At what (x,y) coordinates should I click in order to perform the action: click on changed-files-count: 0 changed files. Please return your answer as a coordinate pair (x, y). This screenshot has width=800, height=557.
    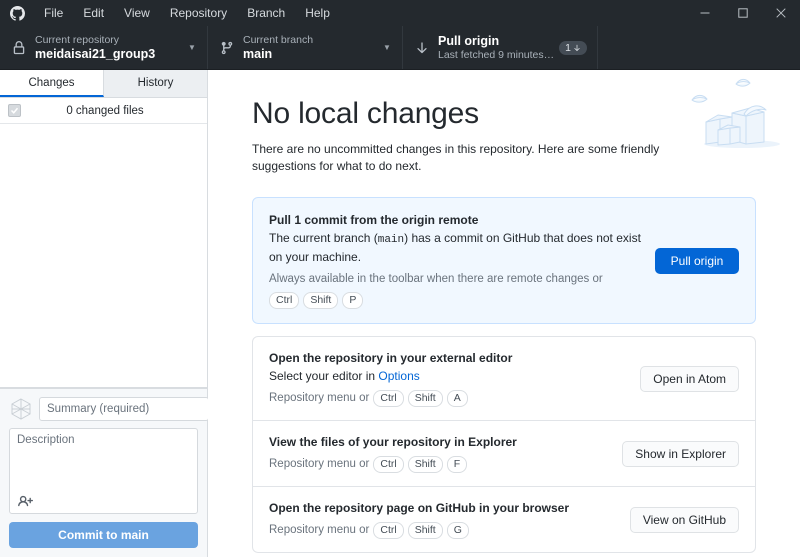
    Looking at the image, I should click on (105, 110).